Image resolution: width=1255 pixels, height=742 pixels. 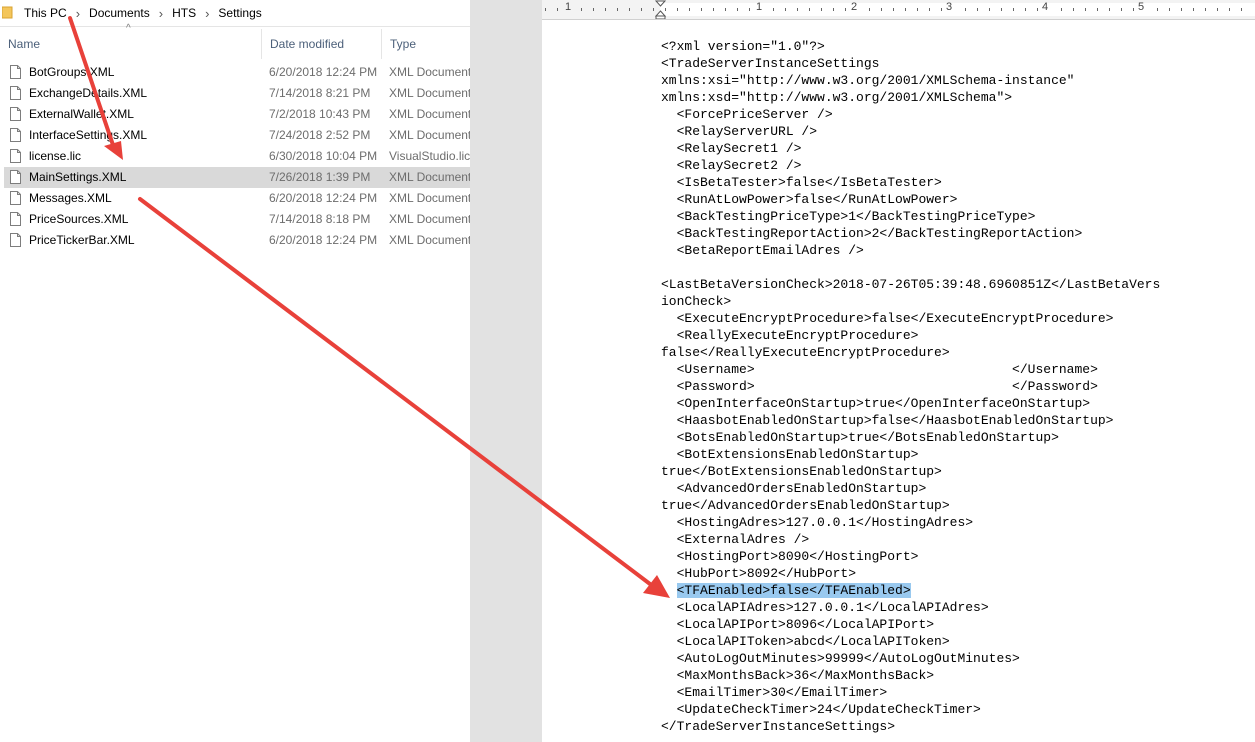 I want to click on xml-line: <RunAtLowPower>false</RunAtLowPower>, so click(x=809, y=199).